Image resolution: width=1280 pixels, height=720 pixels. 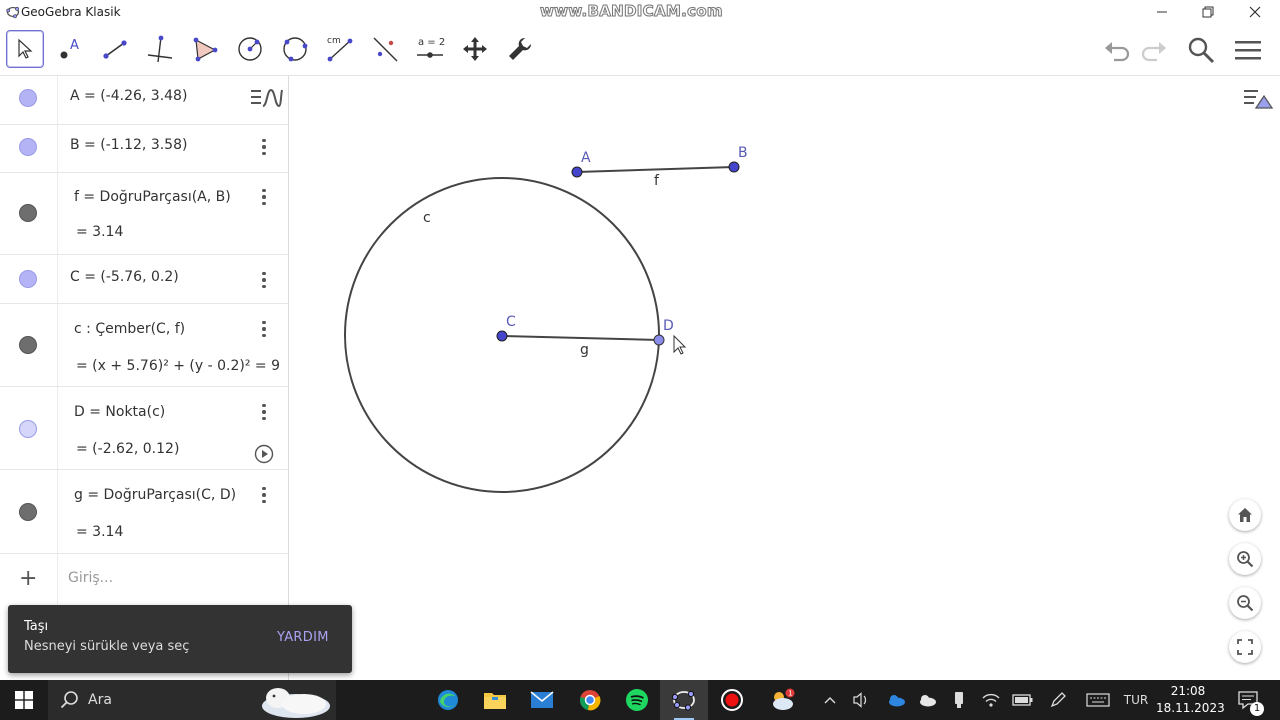 I want to click on circle-center-point-tool-button, so click(x=250, y=49).